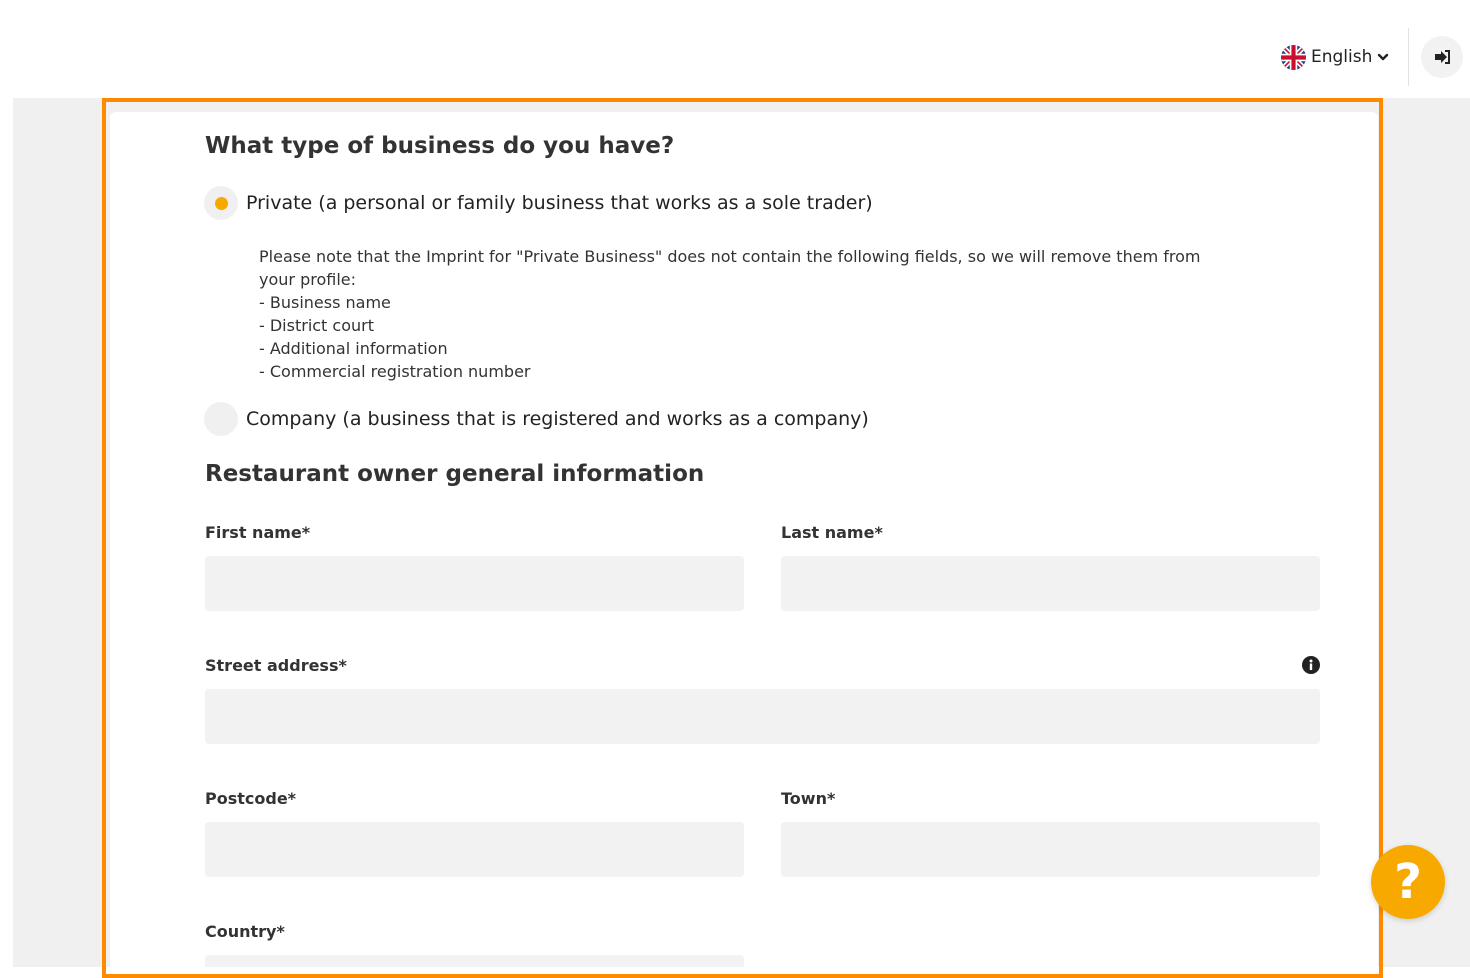 Image resolution: width=1470 pixels, height=978 pixels. Describe the element at coordinates (1293, 57) in the screenshot. I see `uk-flag-icon` at that location.